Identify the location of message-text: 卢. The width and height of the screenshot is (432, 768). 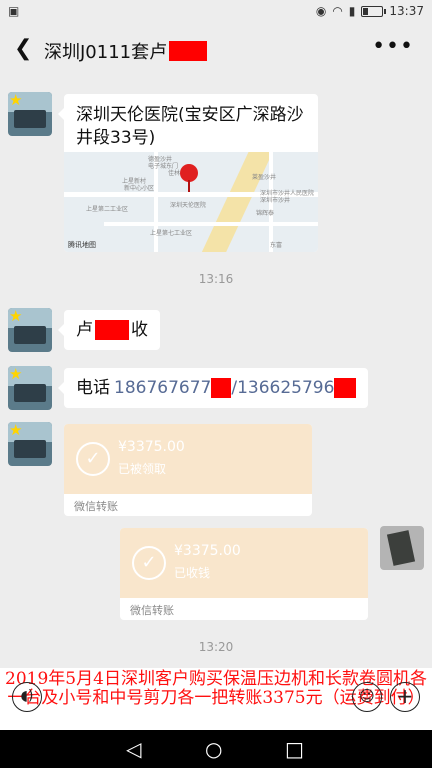
(84, 330).